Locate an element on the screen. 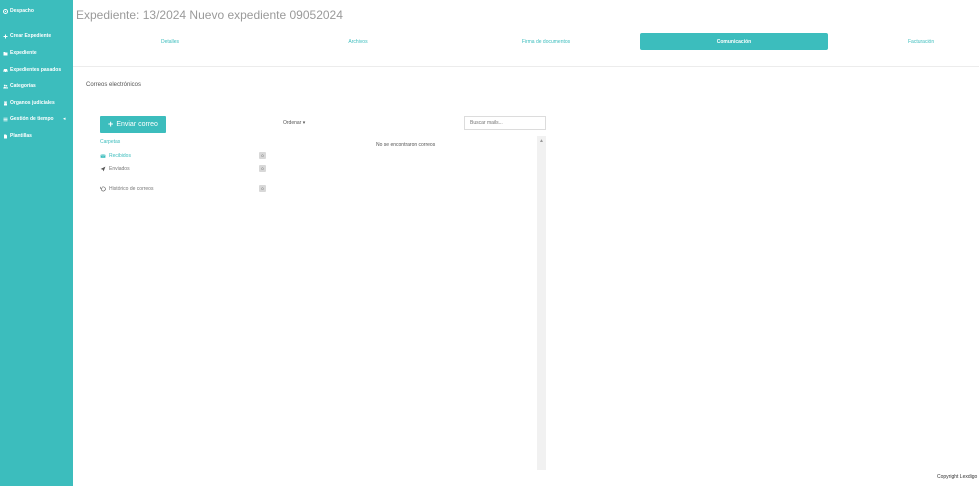 The height and width of the screenshot is (486, 979). folders-label: Carpetas is located at coordinates (110, 142).